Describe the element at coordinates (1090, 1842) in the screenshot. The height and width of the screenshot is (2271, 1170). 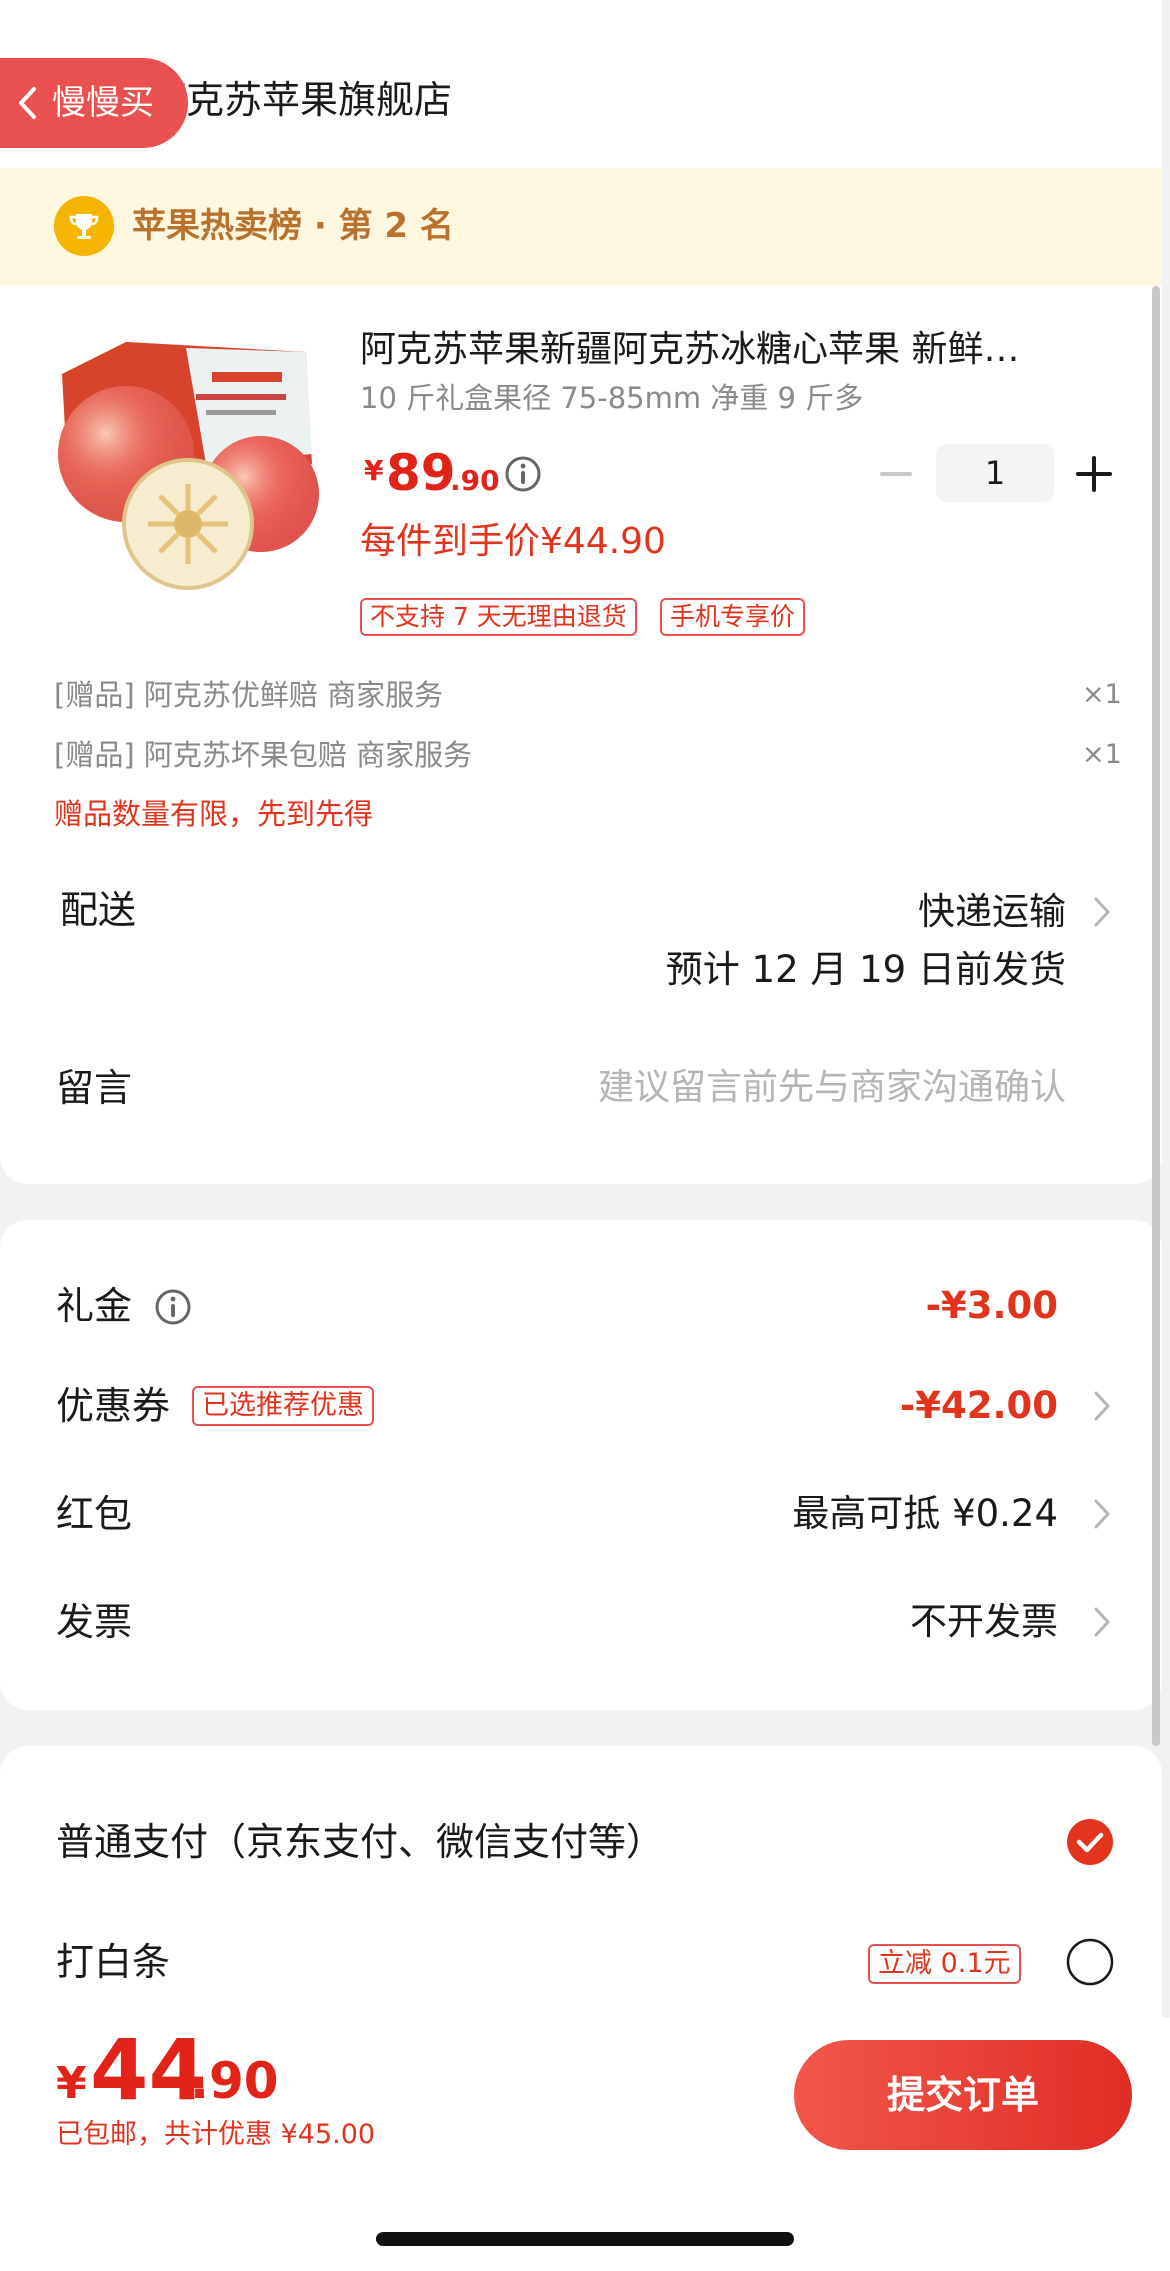
I see `checkmark-selected-icon` at that location.